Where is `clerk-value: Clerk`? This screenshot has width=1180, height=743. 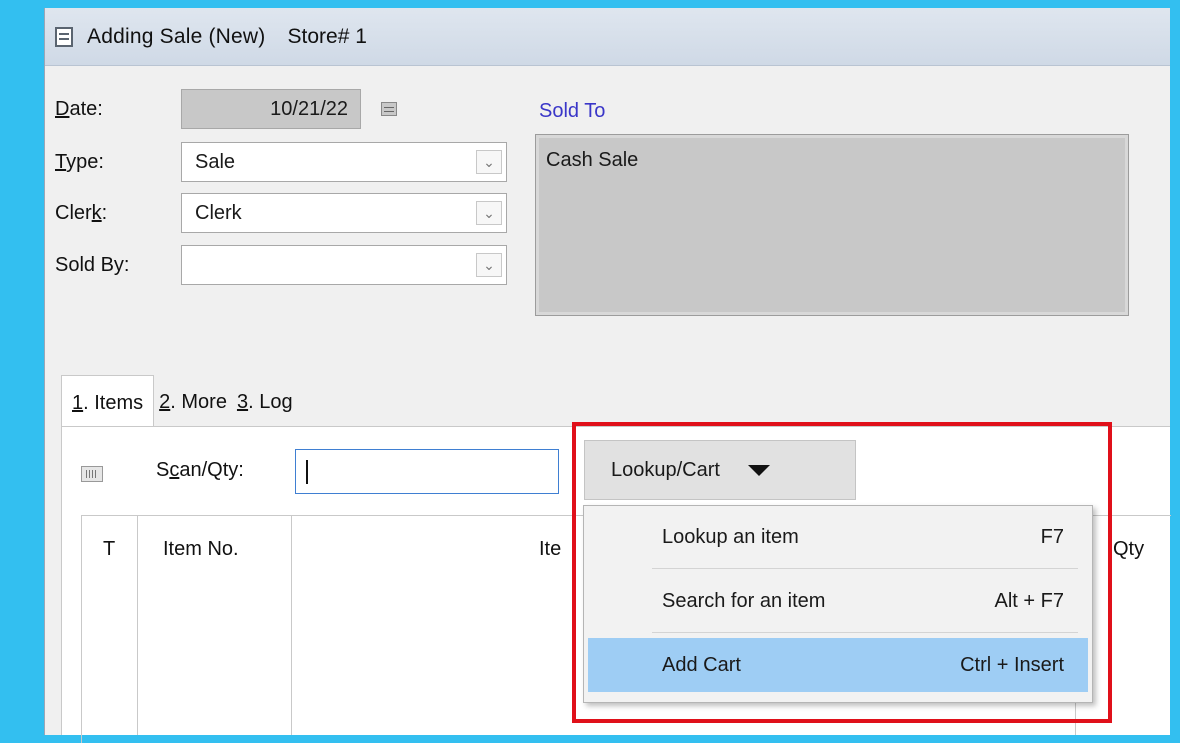
clerk-value: Clerk is located at coordinates (218, 212).